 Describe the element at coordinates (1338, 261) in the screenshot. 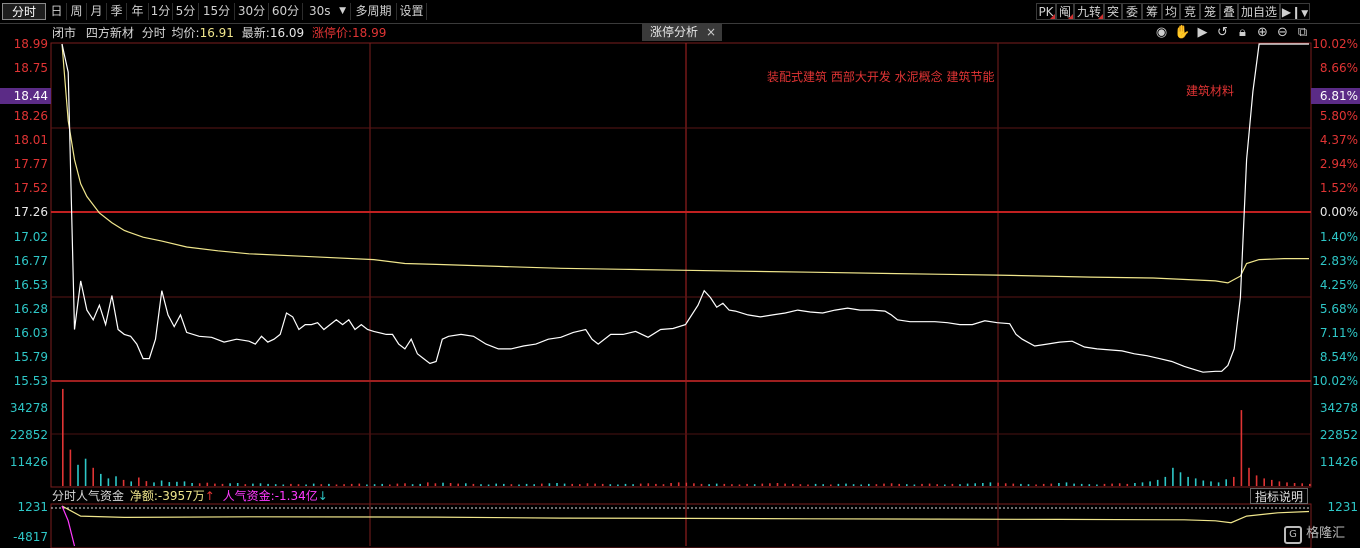

I see `pct-label: 2.83%` at that location.